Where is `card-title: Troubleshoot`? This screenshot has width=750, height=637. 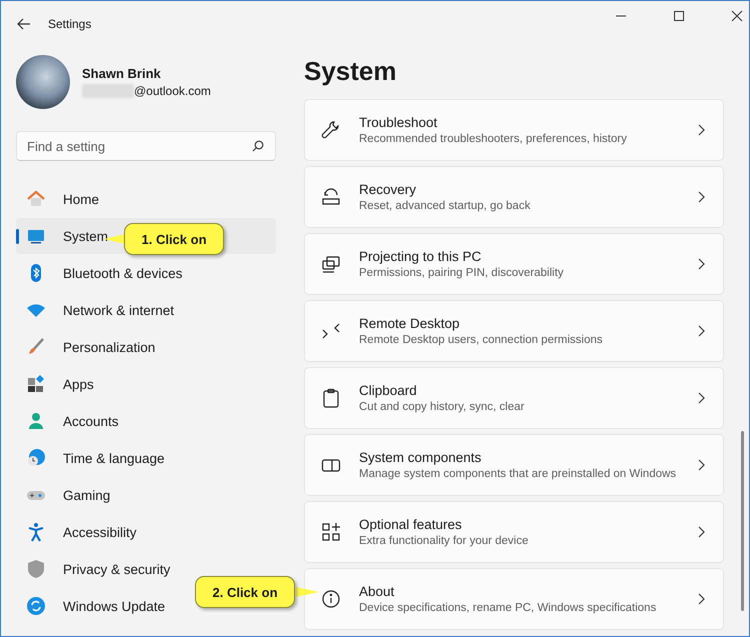
card-title: Troubleshoot is located at coordinates (398, 122).